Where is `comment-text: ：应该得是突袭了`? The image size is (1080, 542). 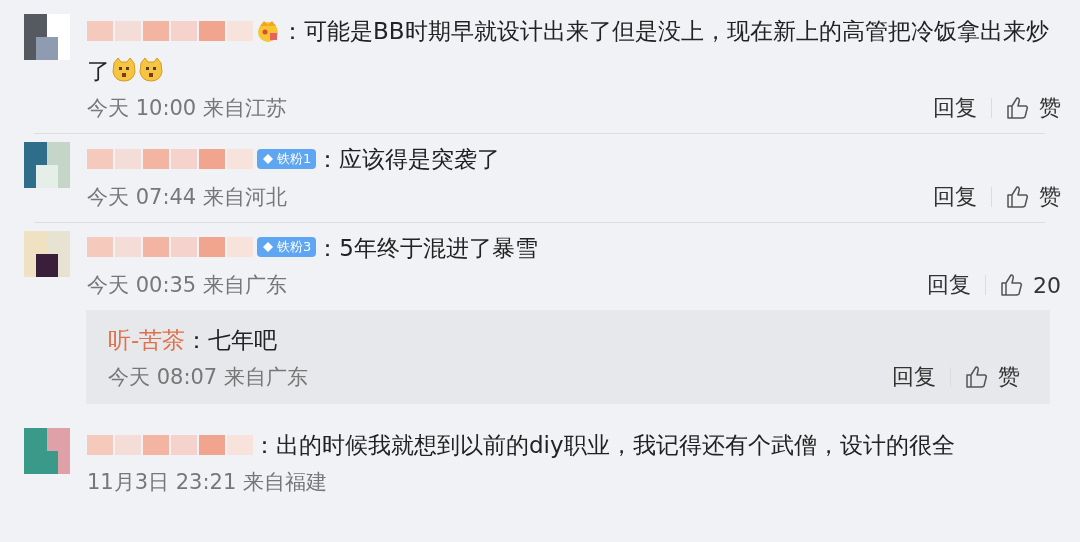
comment-text: ：应该得是突袭了 is located at coordinates (408, 158).